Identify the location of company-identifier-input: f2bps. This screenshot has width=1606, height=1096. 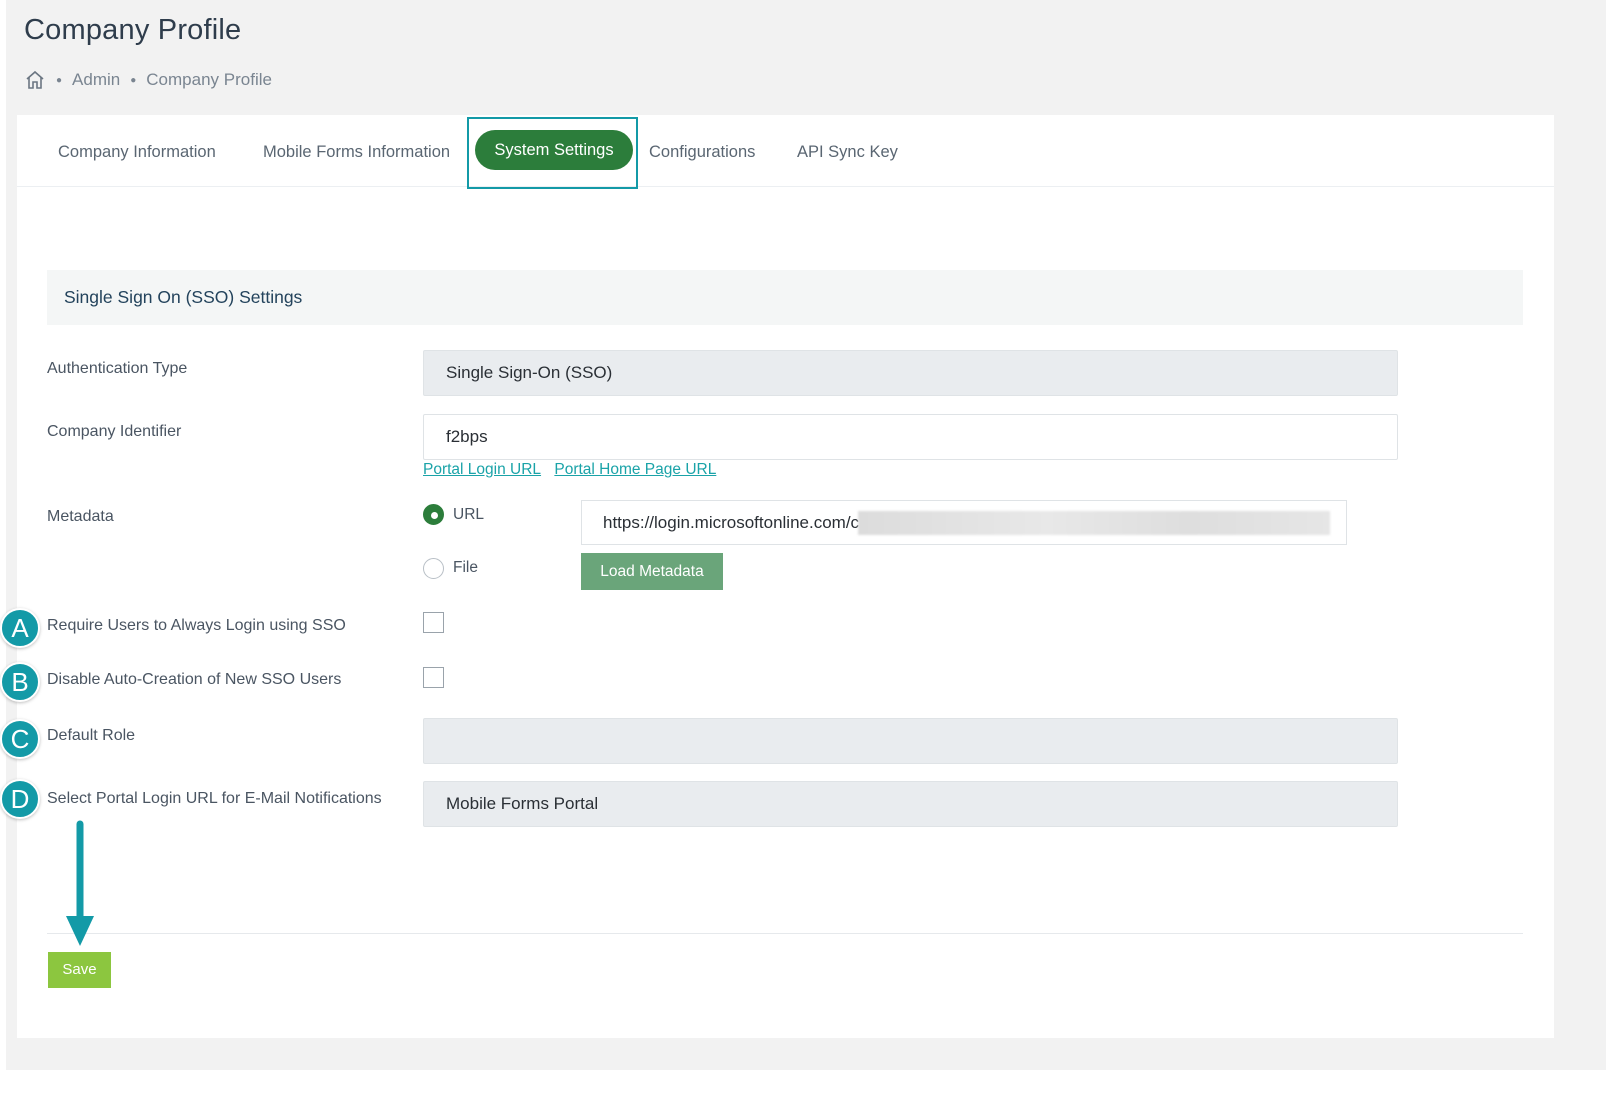
(910, 437).